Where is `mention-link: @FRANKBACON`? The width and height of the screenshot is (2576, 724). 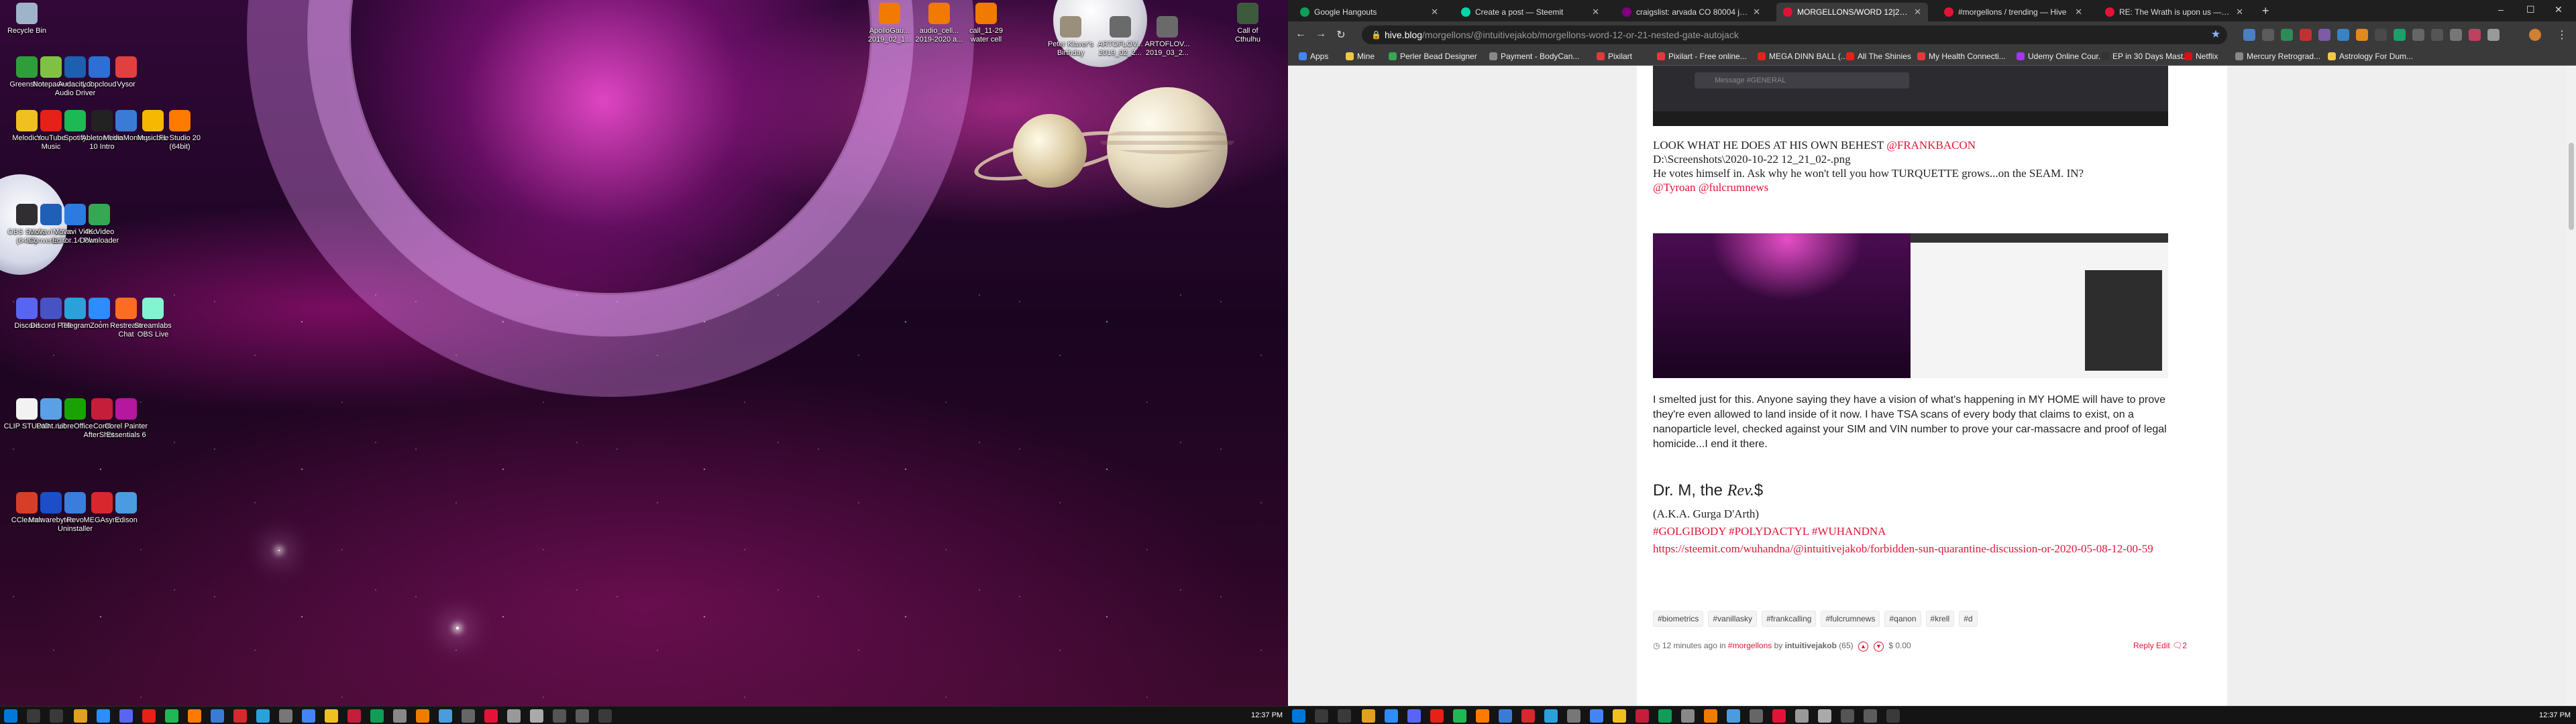
mention-link: @FRANKBACON is located at coordinates (1931, 145).